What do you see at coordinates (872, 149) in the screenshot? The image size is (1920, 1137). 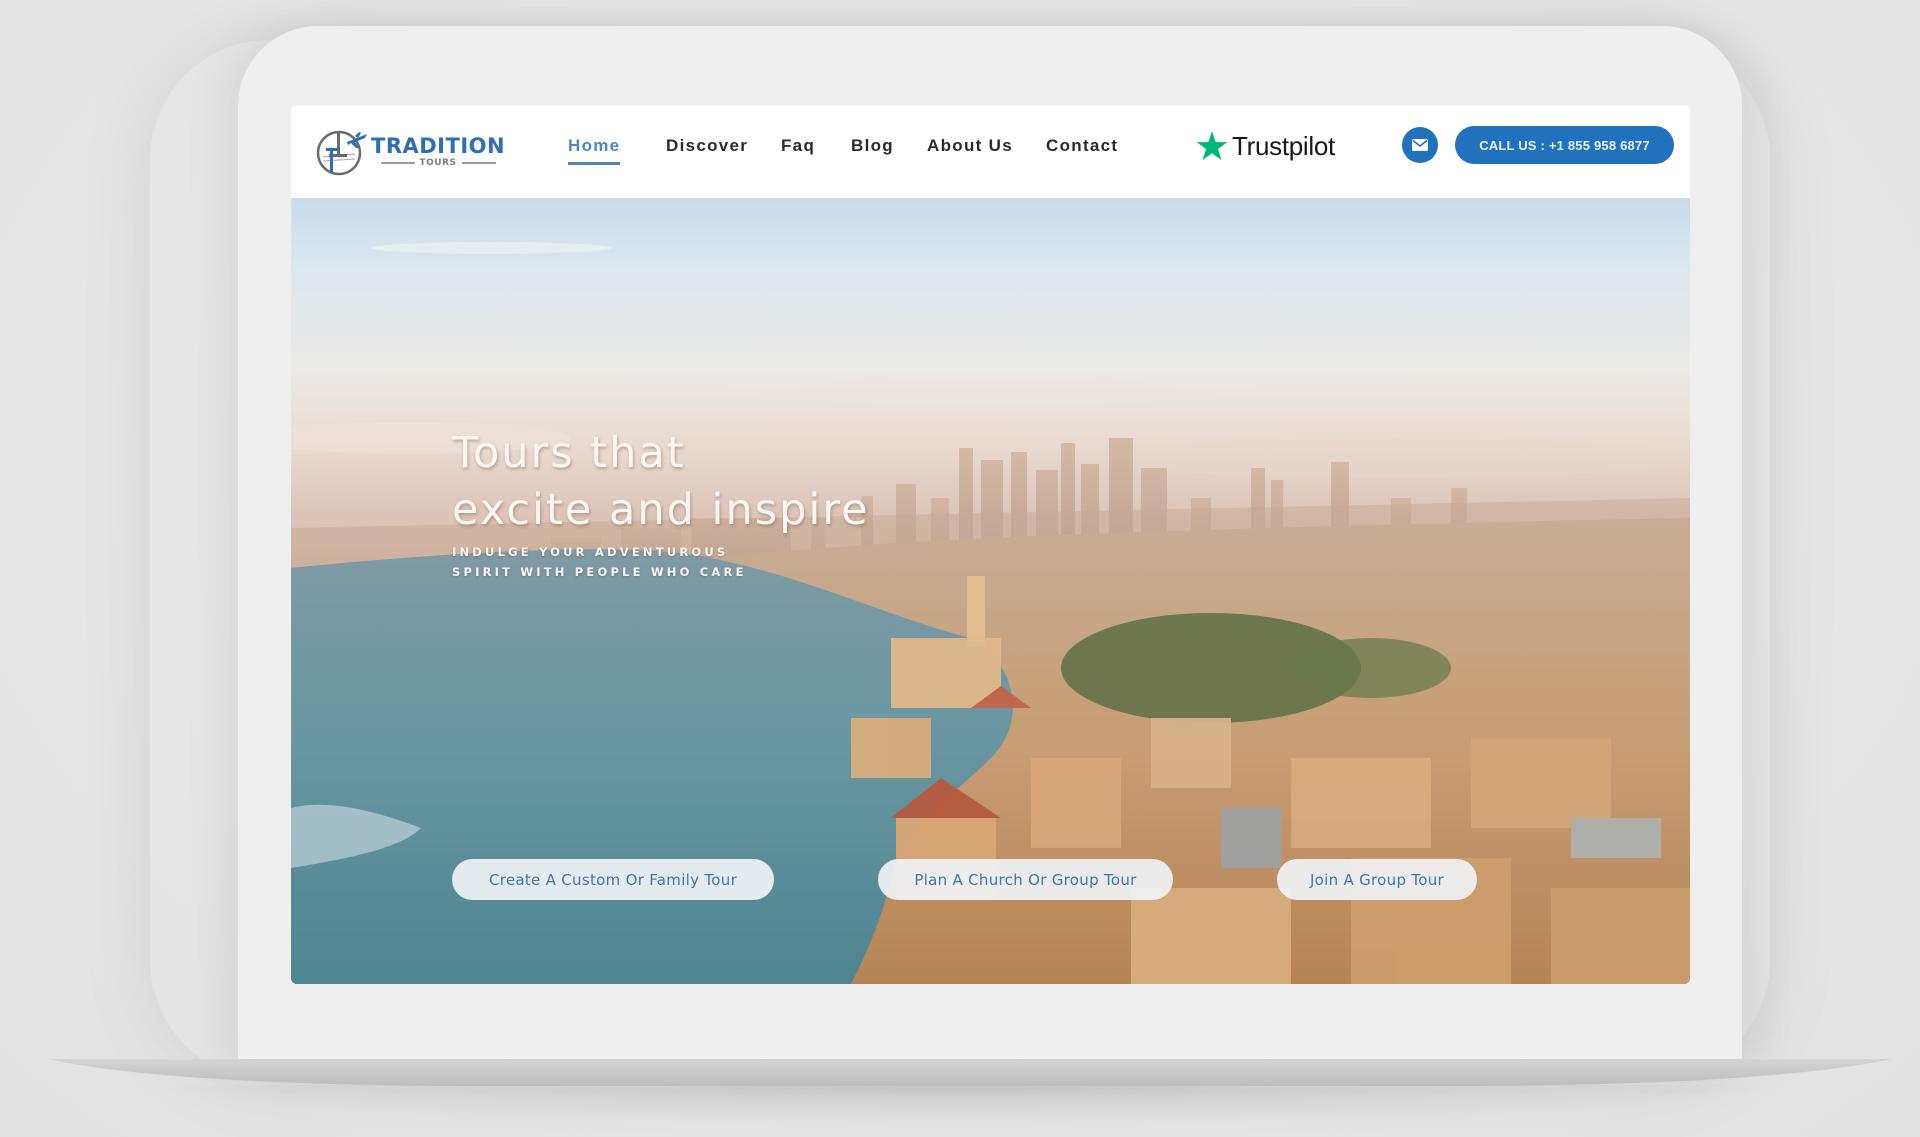 I see `nav-blog: Blog` at bounding box center [872, 149].